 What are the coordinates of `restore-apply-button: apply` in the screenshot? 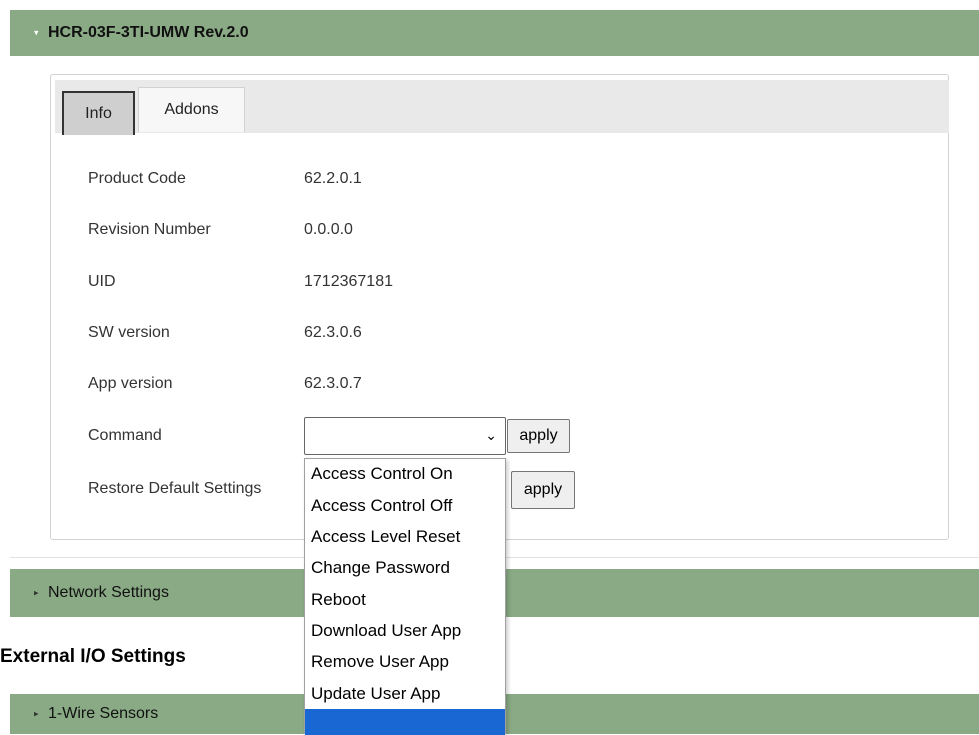 It's located at (543, 490).